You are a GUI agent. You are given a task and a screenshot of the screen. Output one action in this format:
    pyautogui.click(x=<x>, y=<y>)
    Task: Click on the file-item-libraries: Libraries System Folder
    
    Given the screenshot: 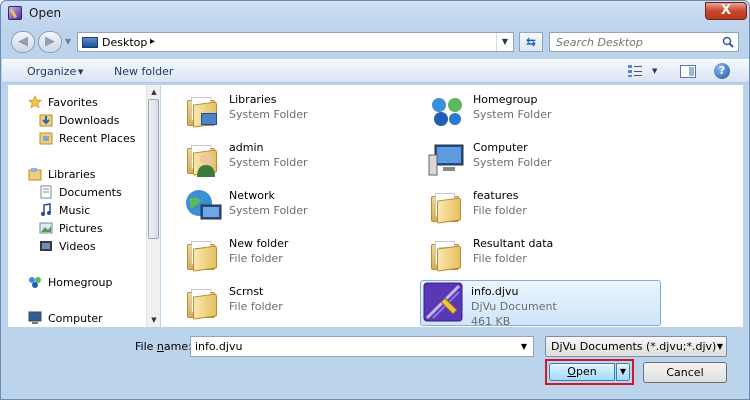 What is the action you would take?
    pyautogui.click(x=299, y=111)
    